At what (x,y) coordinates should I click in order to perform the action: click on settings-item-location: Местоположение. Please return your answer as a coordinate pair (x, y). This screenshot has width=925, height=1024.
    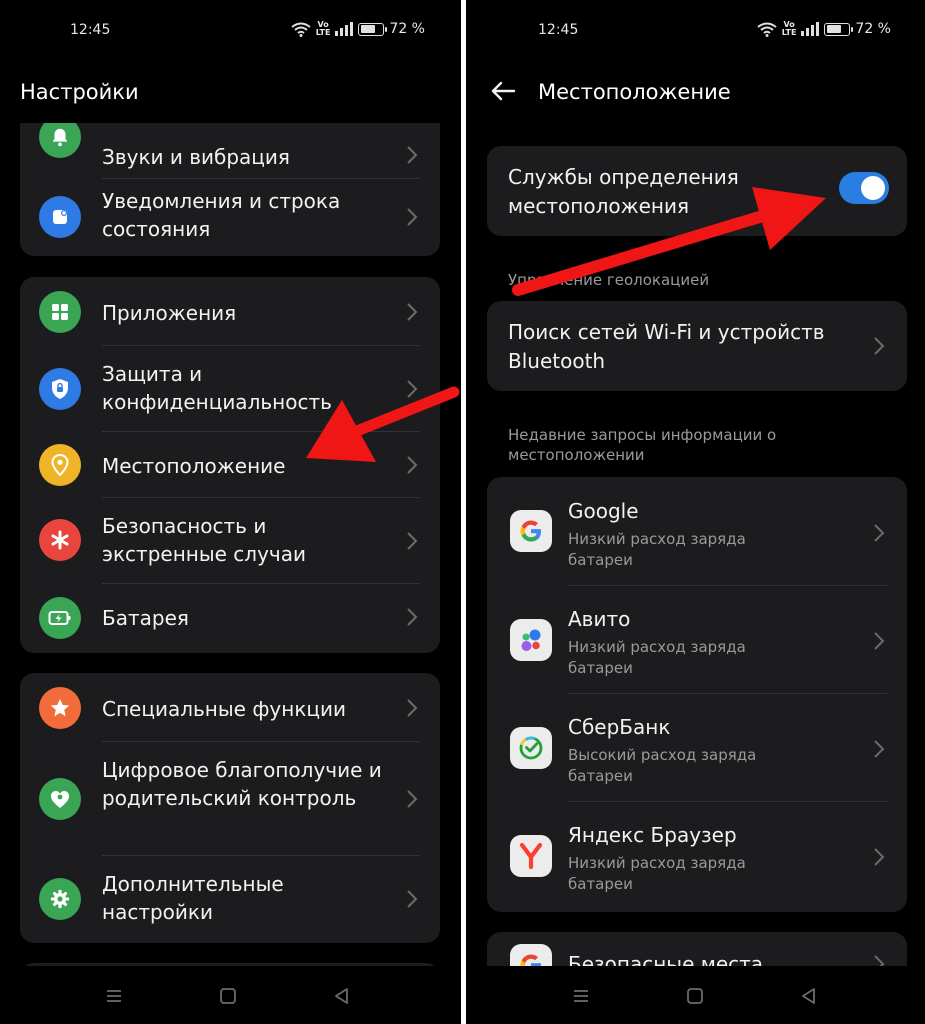
    Looking at the image, I should click on (230, 464).